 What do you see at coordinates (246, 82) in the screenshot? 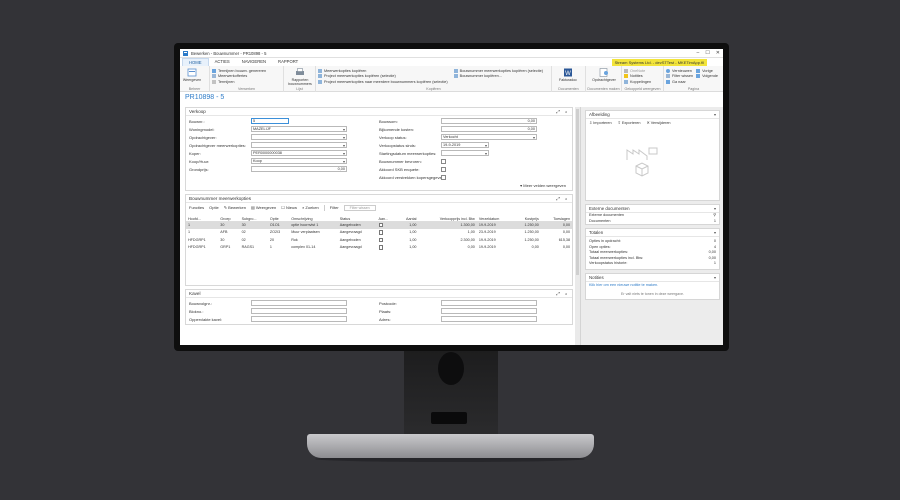
I see `termijnen-button: Termijnen` at bounding box center [246, 82].